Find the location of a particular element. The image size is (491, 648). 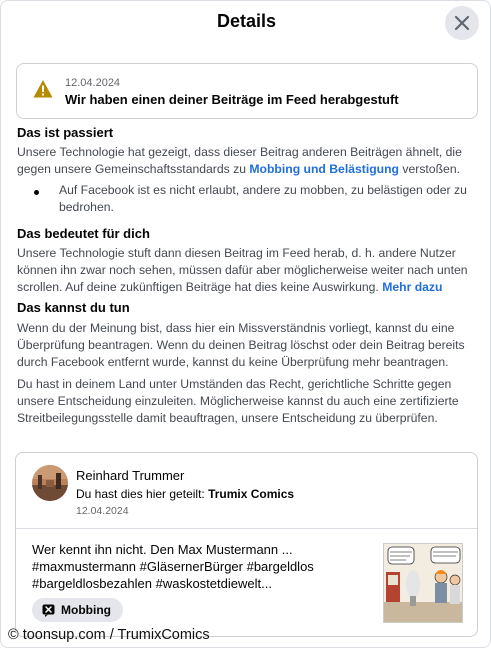

watermark: © toonsup.com / TrumixComics is located at coordinates (109, 635).